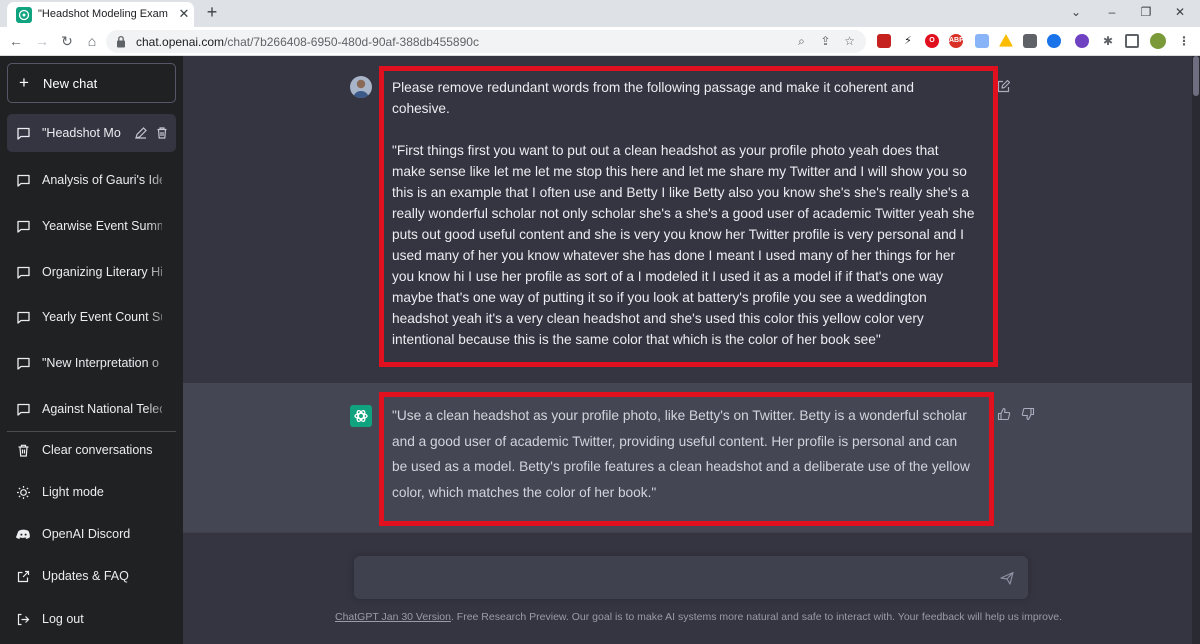 The image size is (1200, 644). What do you see at coordinates (42, 41) in the screenshot?
I see `forward-arrow-icon: →` at bounding box center [42, 41].